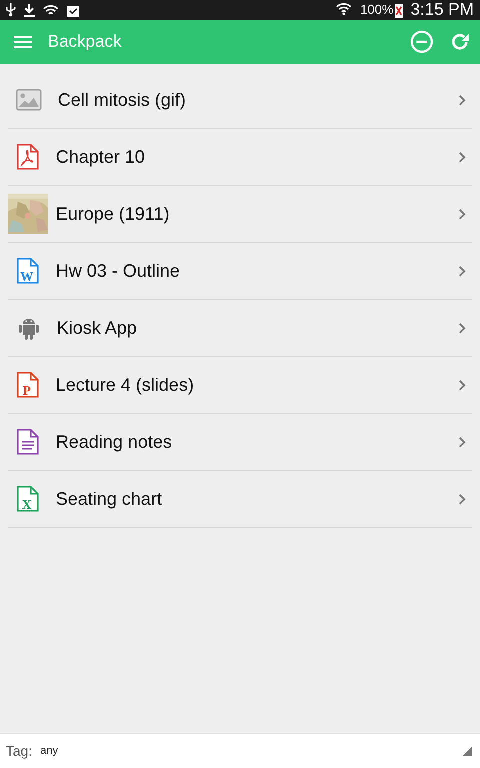 This screenshot has width=480, height=768. What do you see at coordinates (29, 100) in the screenshot?
I see `image-icon` at bounding box center [29, 100].